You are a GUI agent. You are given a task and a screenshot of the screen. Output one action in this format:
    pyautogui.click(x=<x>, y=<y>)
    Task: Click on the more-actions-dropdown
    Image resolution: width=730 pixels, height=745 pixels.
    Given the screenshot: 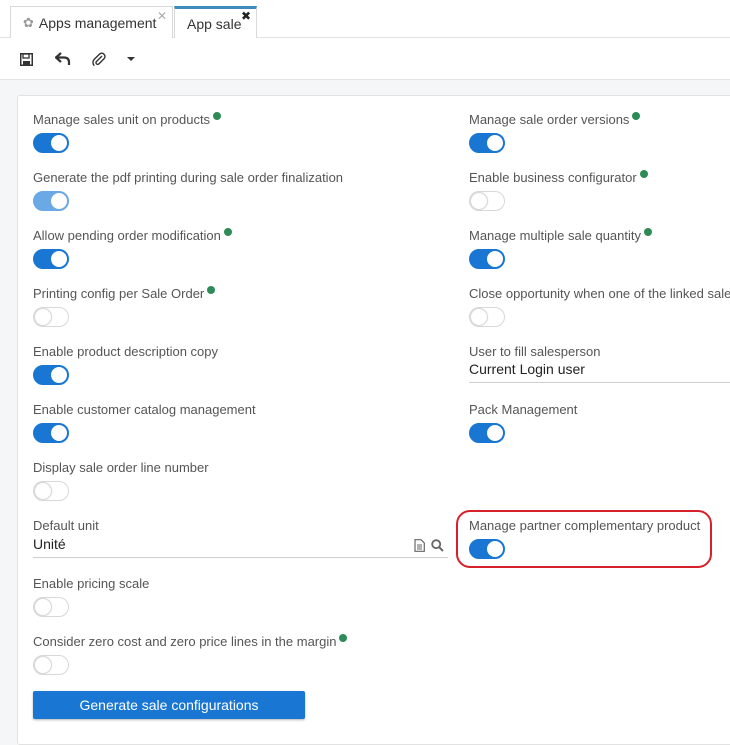 What is the action you would take?
    pyautogui.click(x=131, y=59)
    